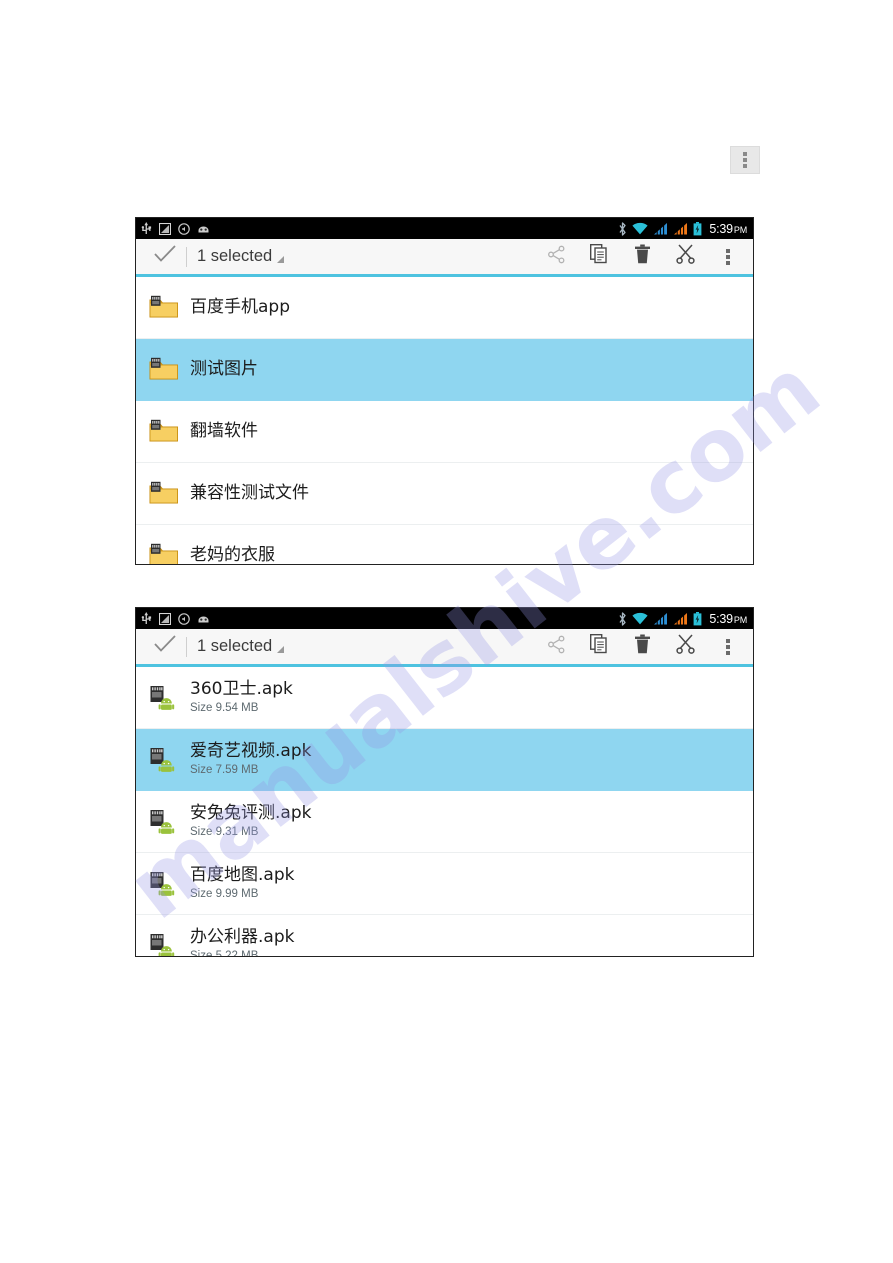 Image resolution: width=893 pixels, height=1263 pixels. I want to click on list-item-size: Size 7.59 MB, so click(224, 769).